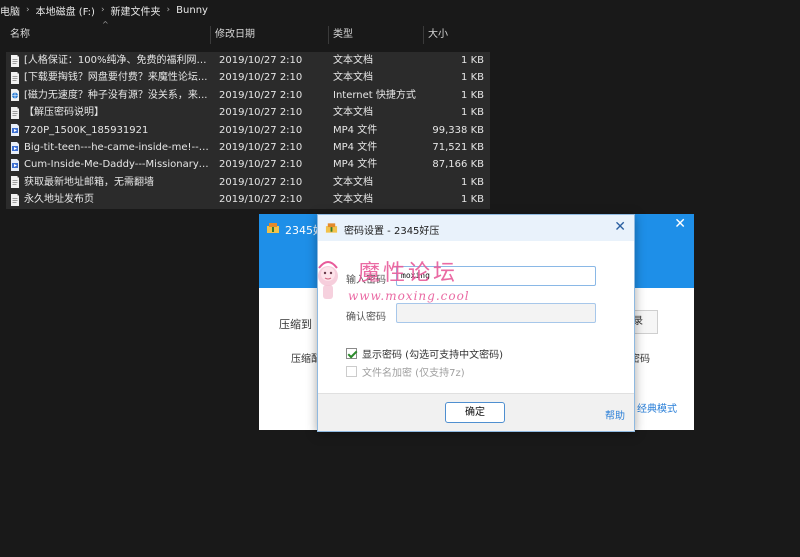 Image resolution: width=800 pixels, height=557 pixels. Describe the element at coordinates (615, 414) in the screenshot. I see `help-link: 帮助` at that location.